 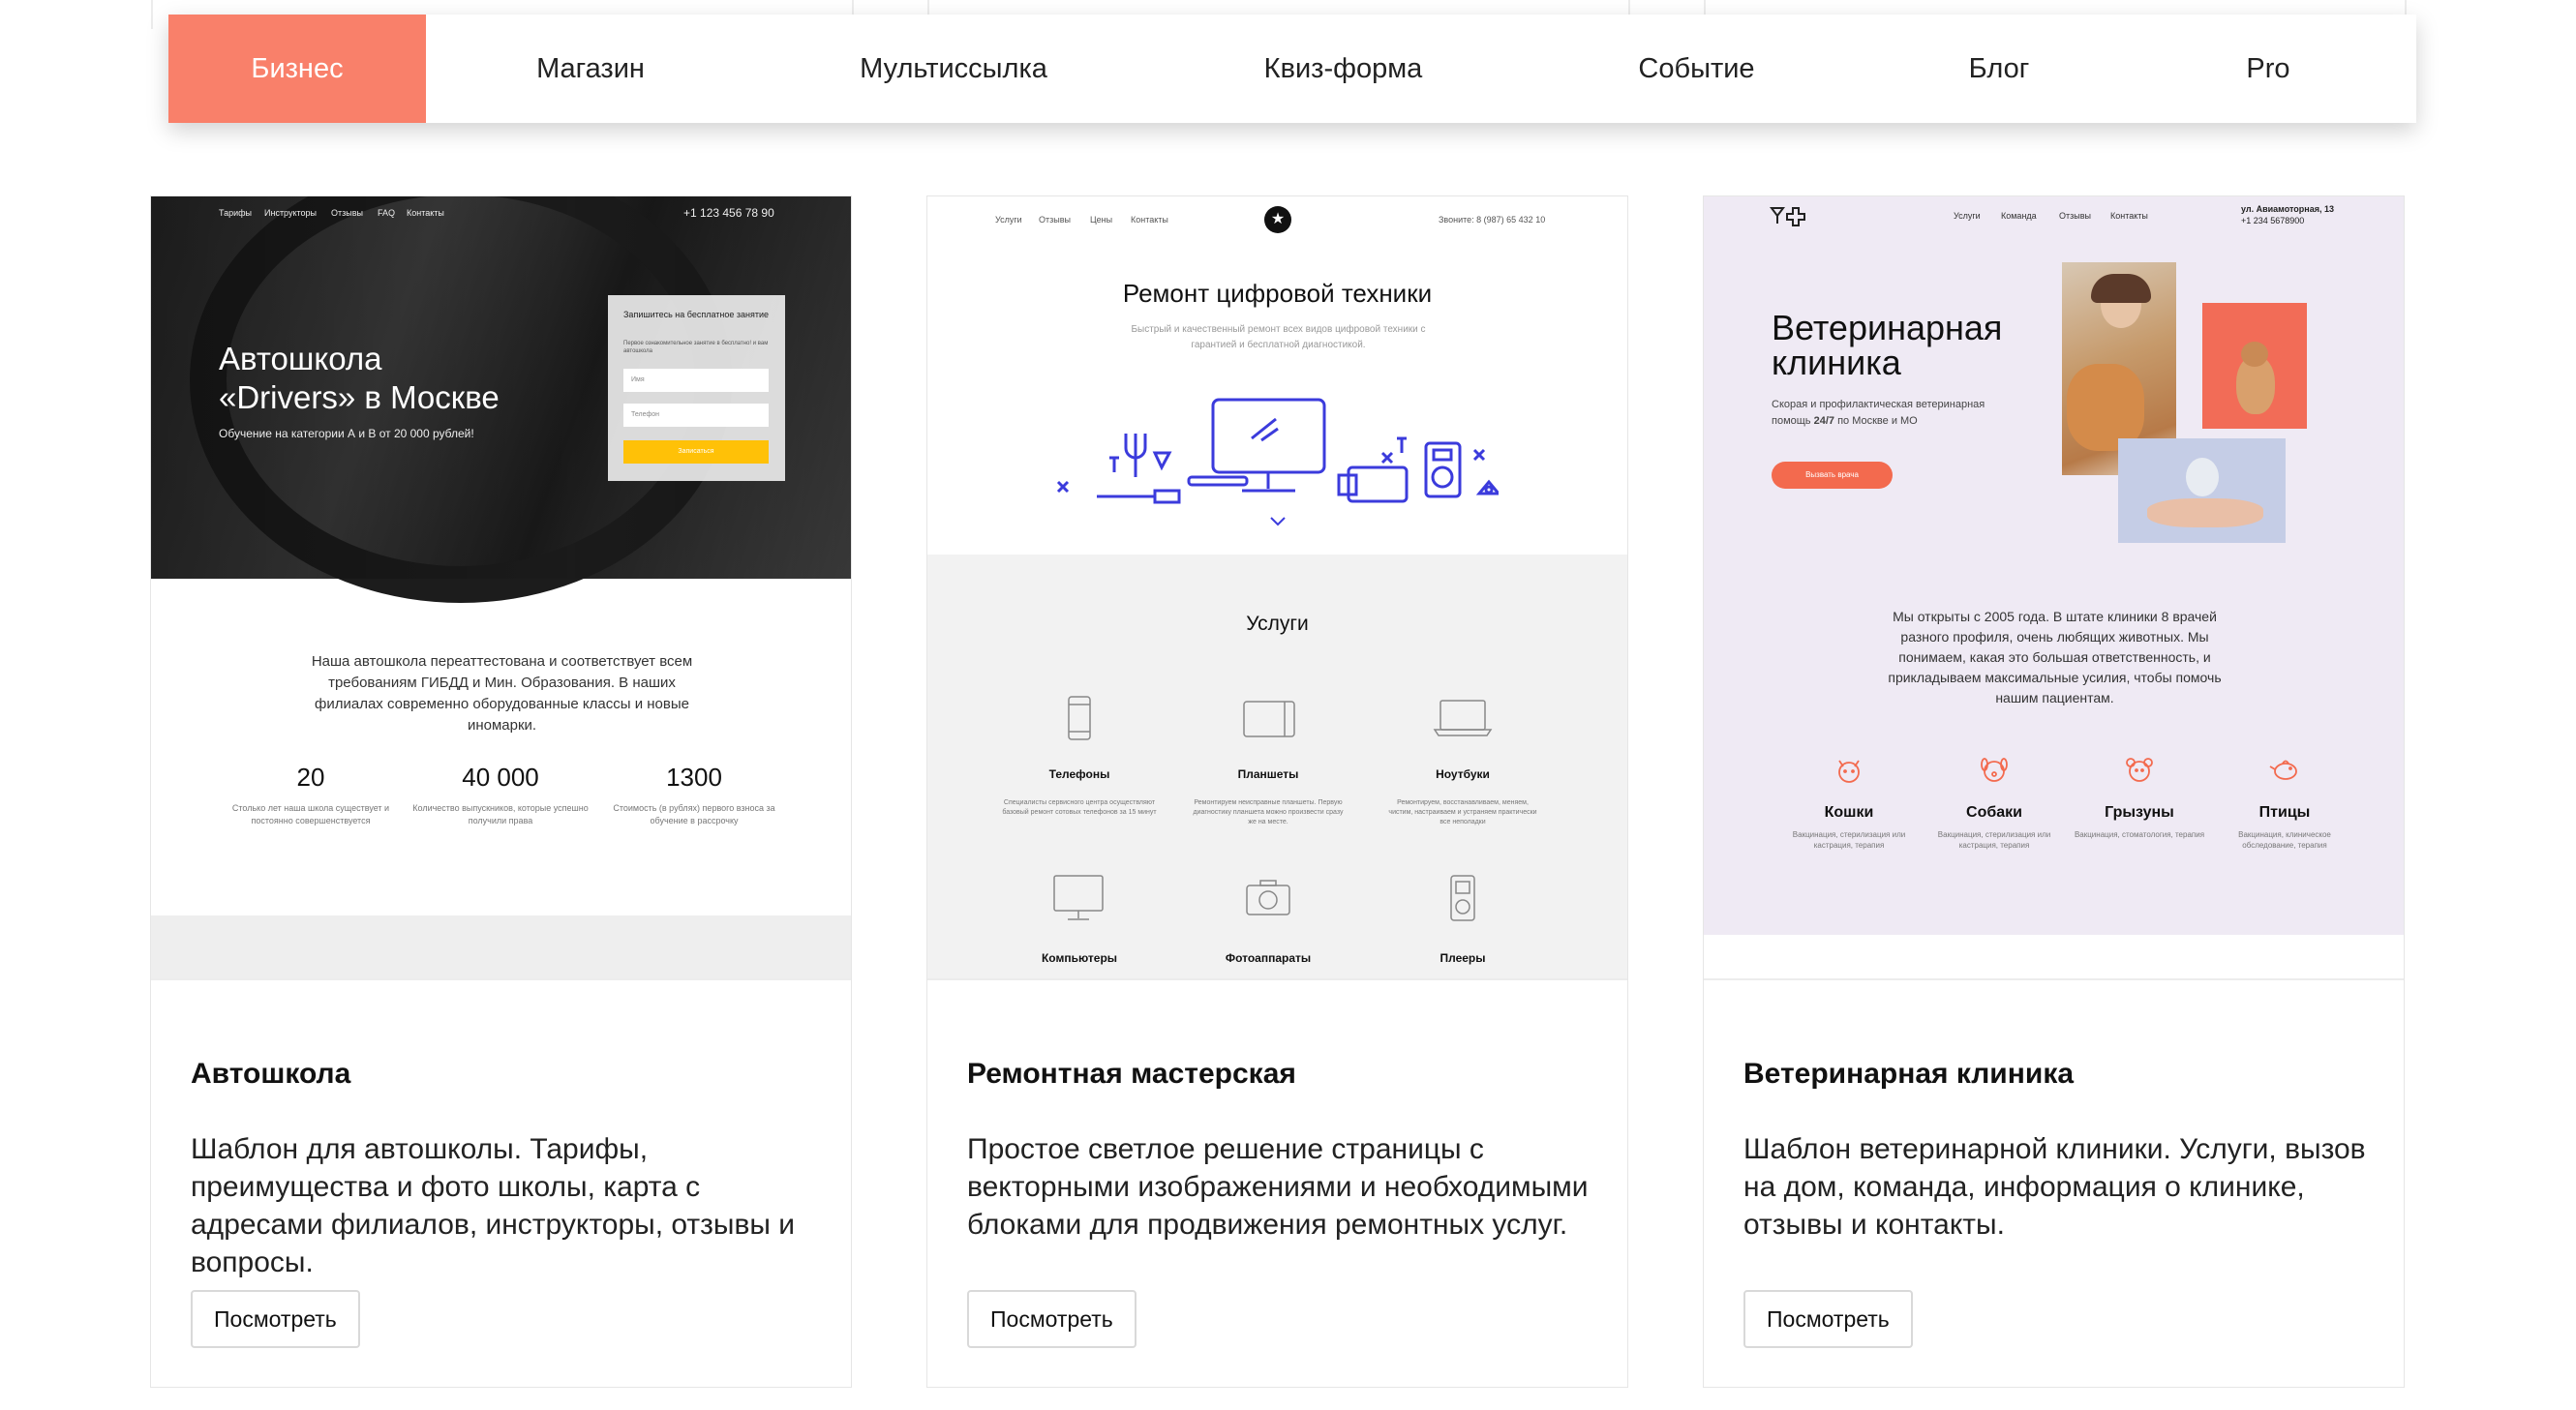 I want to click on preview-contacts: ул. Авиамоторная, 13 +1 234 5678900, so click(x=2287, y=215).